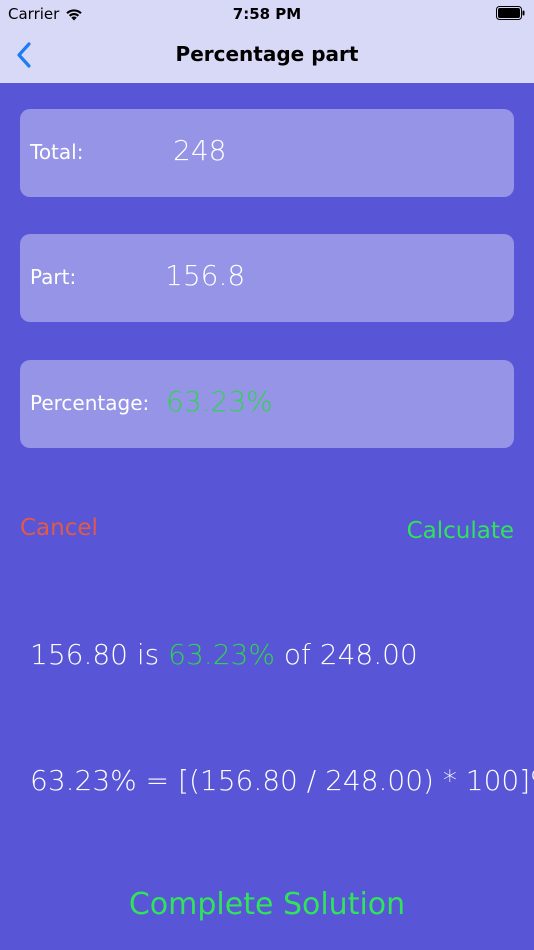  I want to click on result-of: of, so click(297, 654).